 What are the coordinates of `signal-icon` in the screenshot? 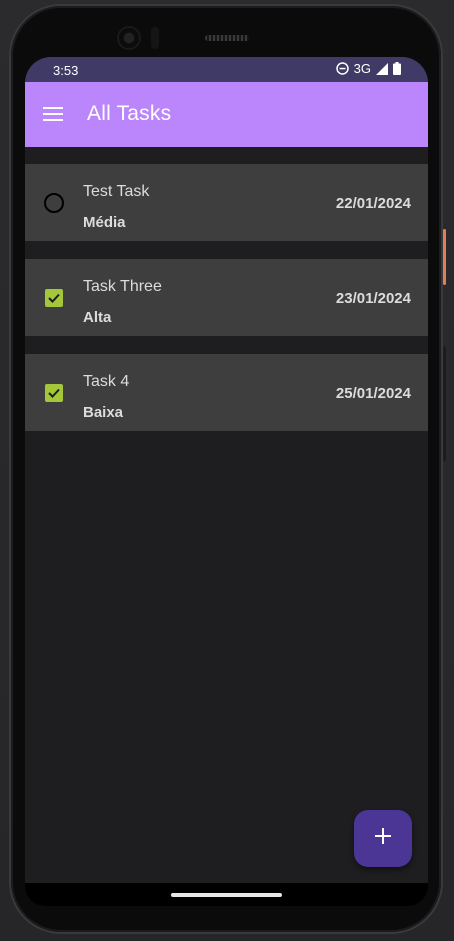 It's located at (382, 68).